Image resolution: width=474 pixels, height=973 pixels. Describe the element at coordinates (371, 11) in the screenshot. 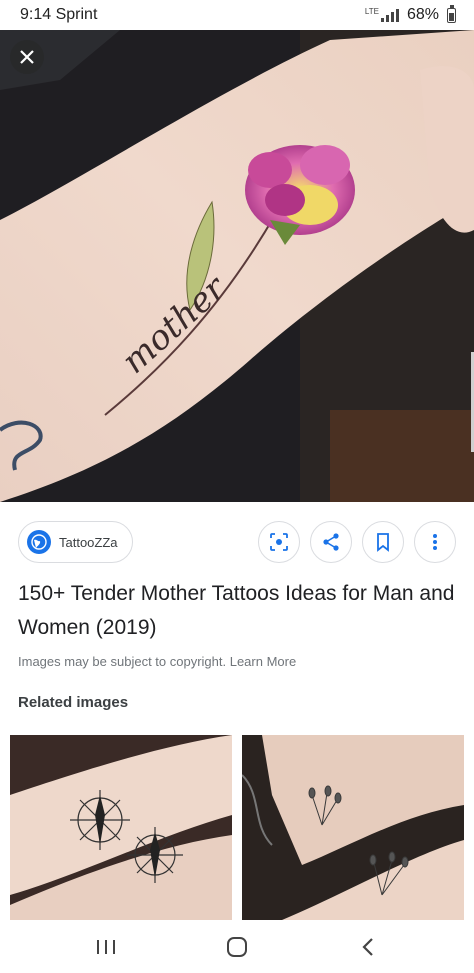

I see `network-type: LTE` at that location.